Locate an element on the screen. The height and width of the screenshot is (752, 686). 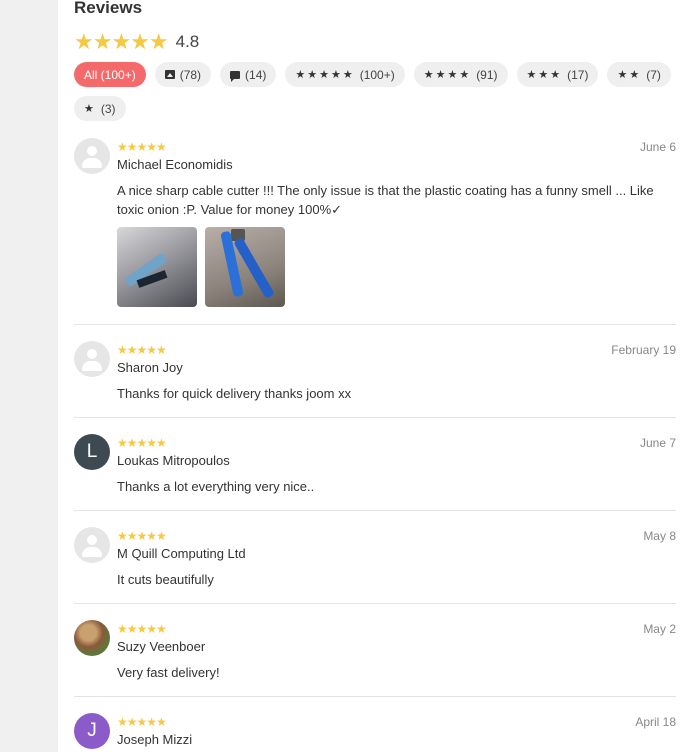
reviewer-name: Sharon Joy is located at coordinates (150, 367).